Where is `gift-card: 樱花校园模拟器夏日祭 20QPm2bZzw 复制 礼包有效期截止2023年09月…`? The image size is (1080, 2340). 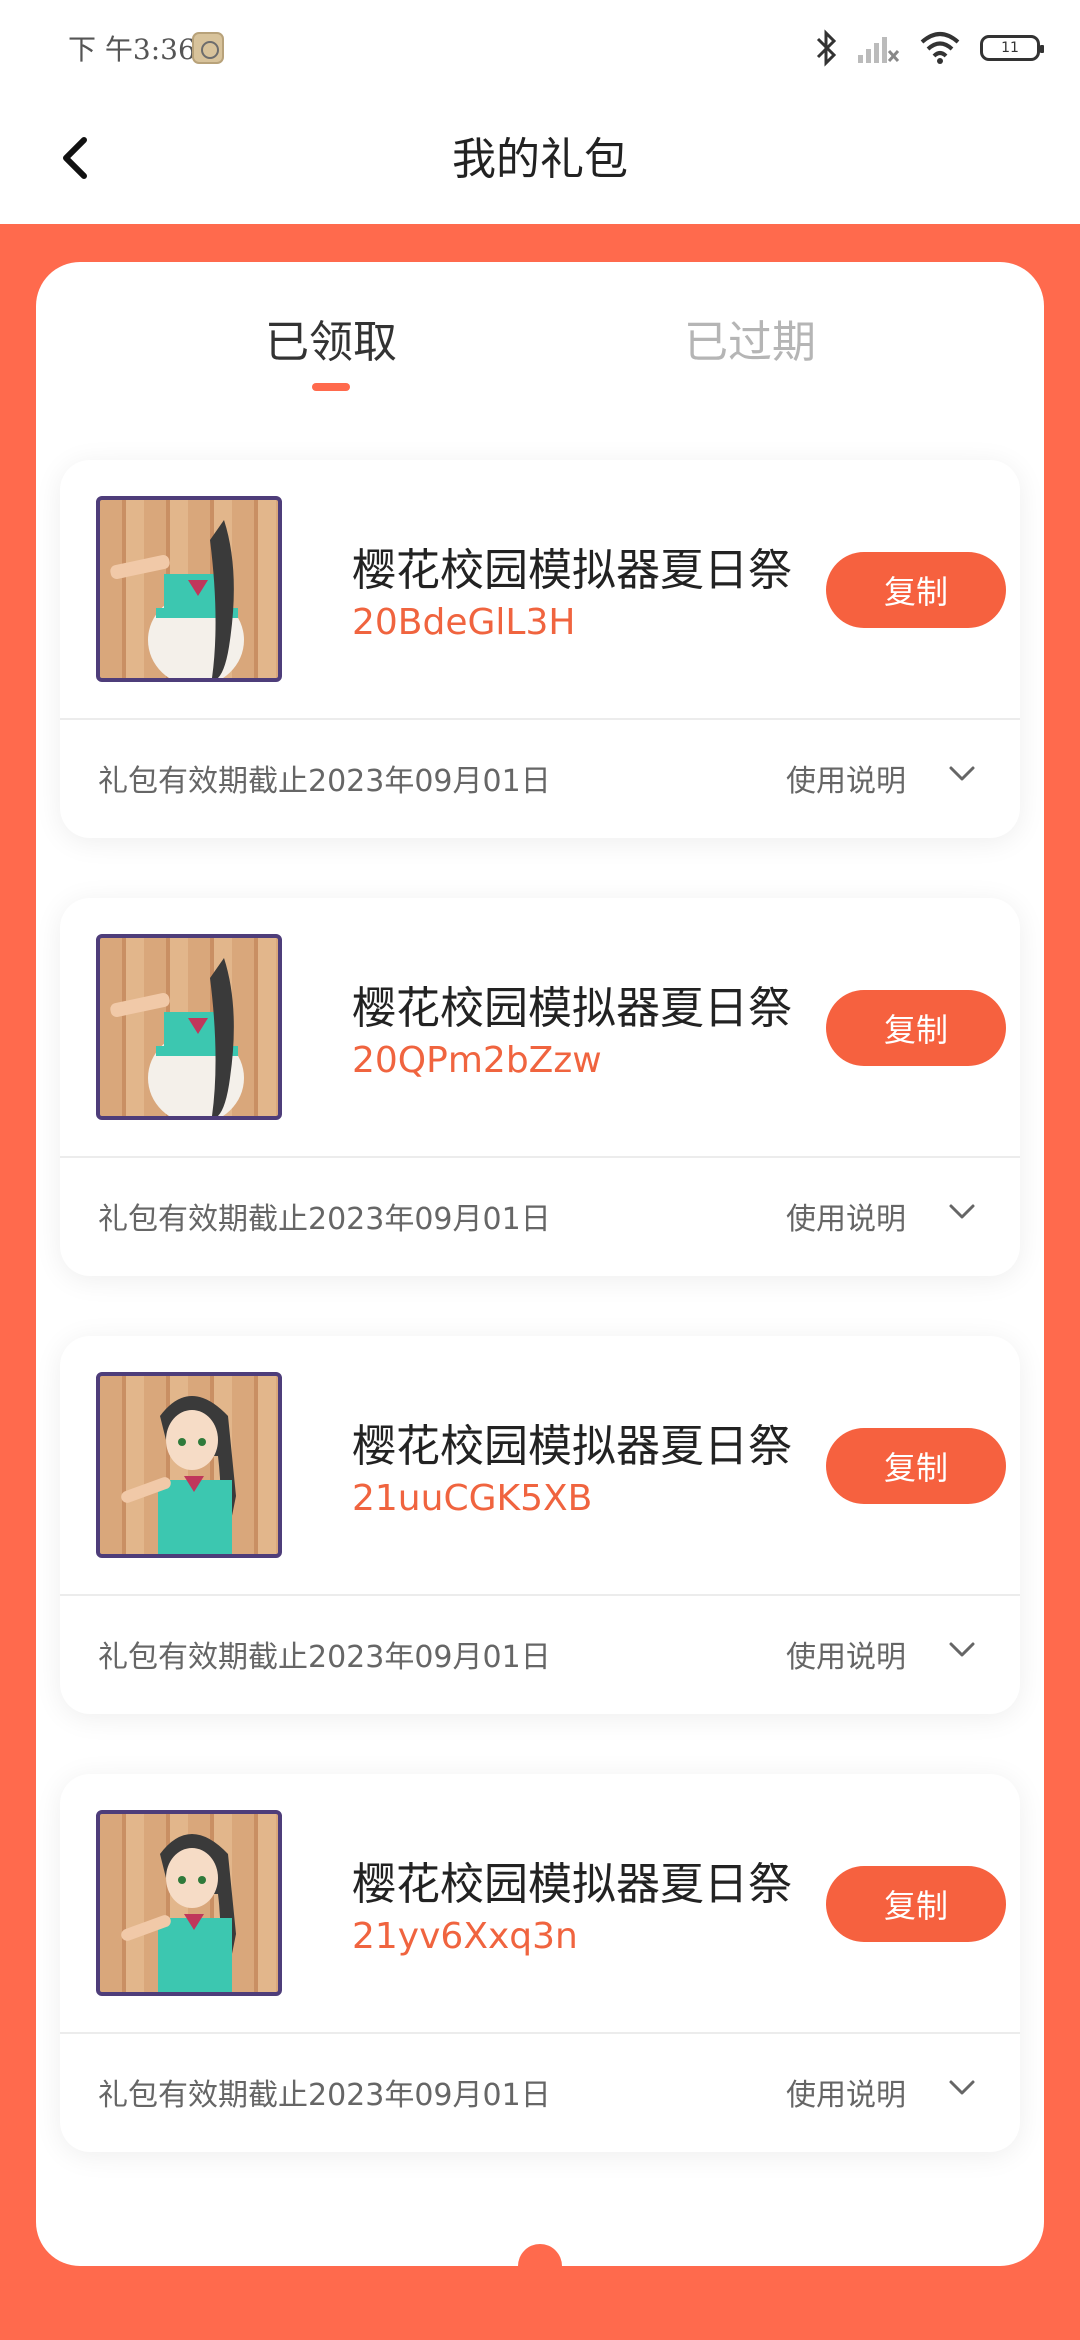 gift-card: 樱花校园模拟器夏日祭 20QPm2bZzw 复制 礼包有效期截止2023年09月… is located at coordinates (540, 1087).